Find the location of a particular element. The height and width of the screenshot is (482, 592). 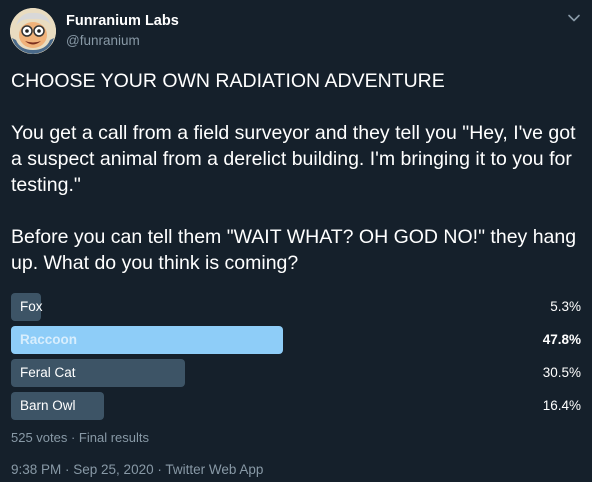

user-handle: @funranium is located at coordinates (122, 41).